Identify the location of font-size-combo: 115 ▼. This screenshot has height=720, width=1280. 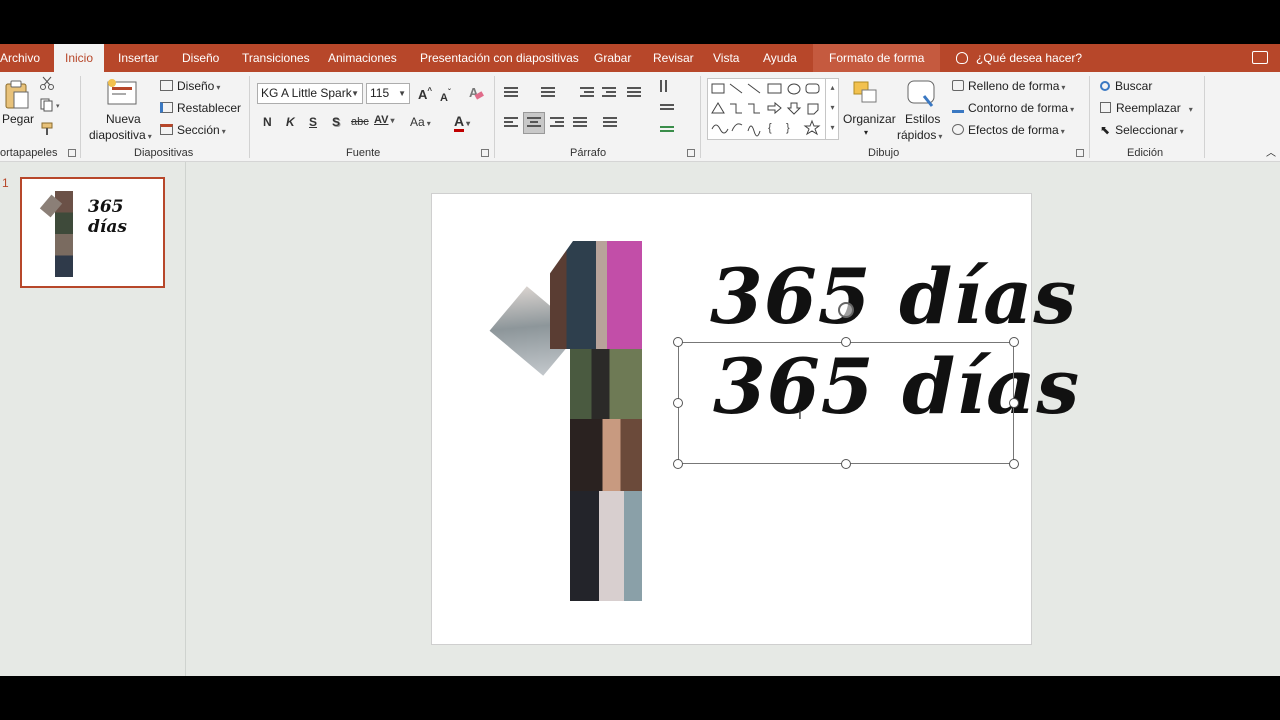
(388, 93).